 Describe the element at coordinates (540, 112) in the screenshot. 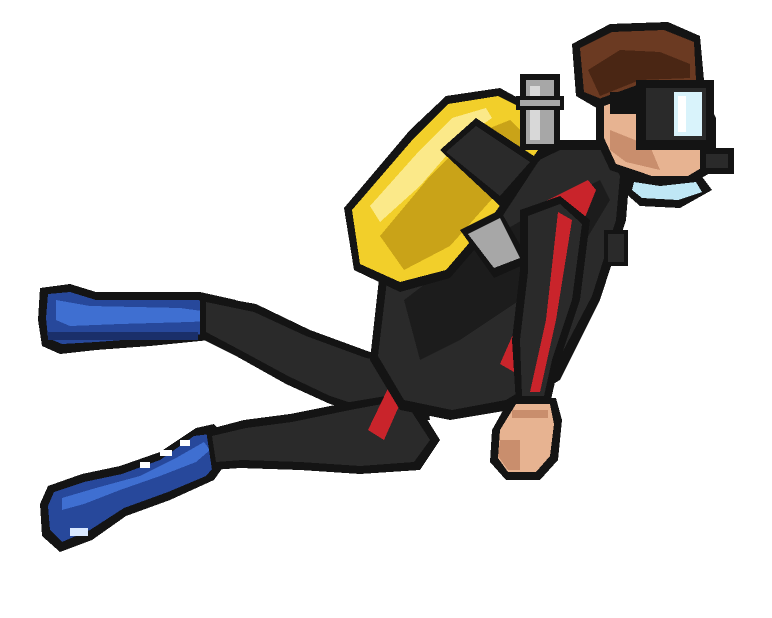

I see `valve-icon` at that location.